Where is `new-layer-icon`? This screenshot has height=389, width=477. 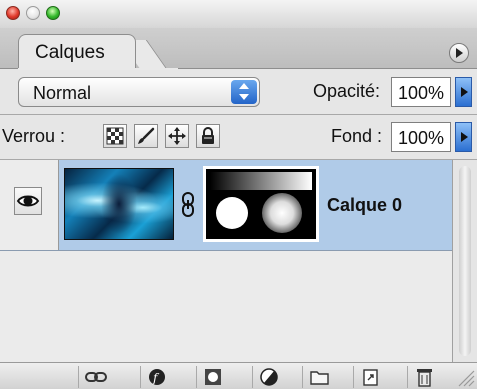
new-layer-icon is located at coordinates (370, 377).